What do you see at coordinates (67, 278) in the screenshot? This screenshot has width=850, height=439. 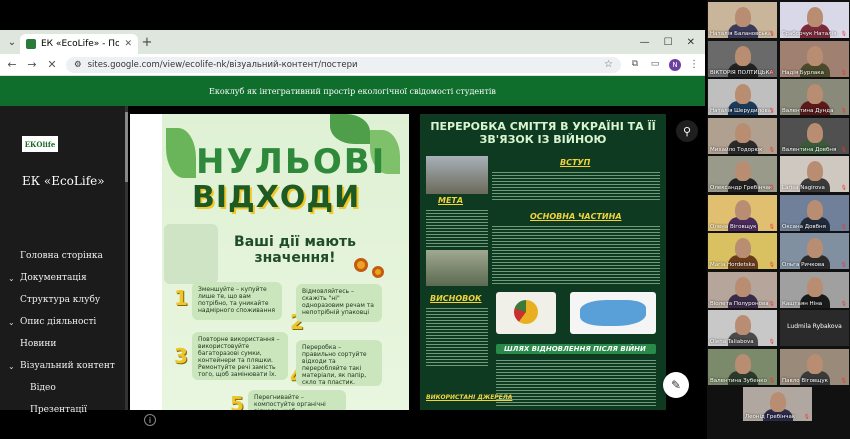 I see `nav-item-documentation: ⌄ Документація` at bounding box center [67, 278].